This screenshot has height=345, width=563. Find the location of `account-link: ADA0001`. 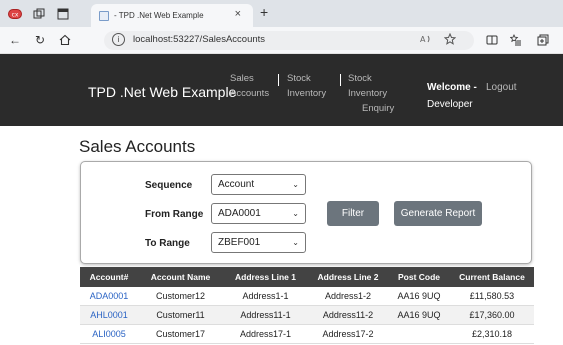

account-link: ADA0001 is located at coordinates (109, 296).